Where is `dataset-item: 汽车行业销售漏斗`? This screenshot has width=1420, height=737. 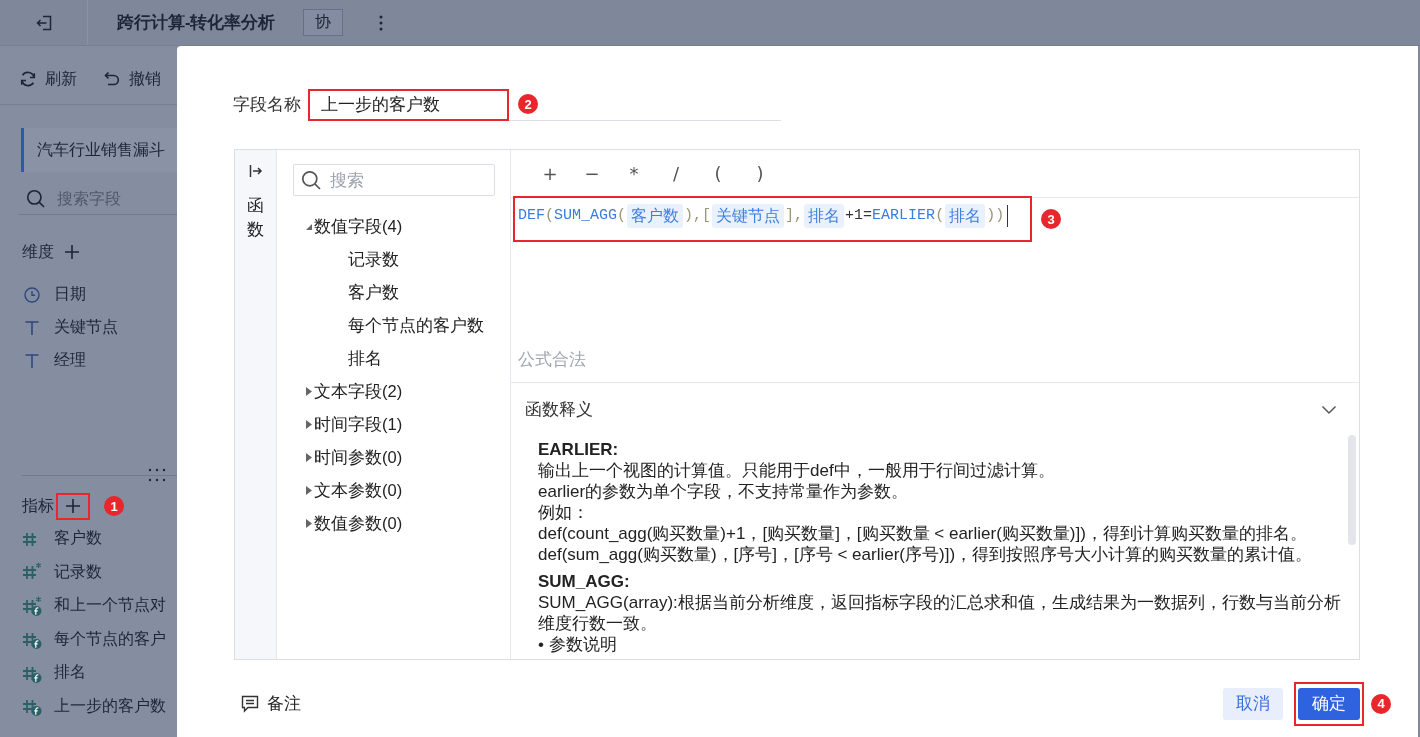
dataset-item: 汽车行业销售漏斗 is located at coordinates (99, 150).